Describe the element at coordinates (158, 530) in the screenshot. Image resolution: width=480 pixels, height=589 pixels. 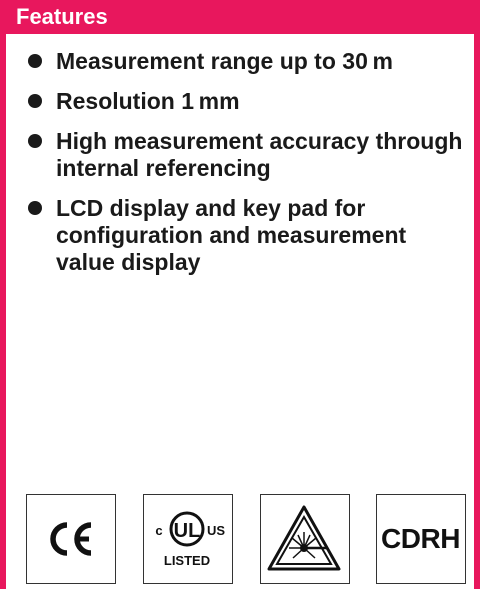
I see `ul-left-text: c` at that location.